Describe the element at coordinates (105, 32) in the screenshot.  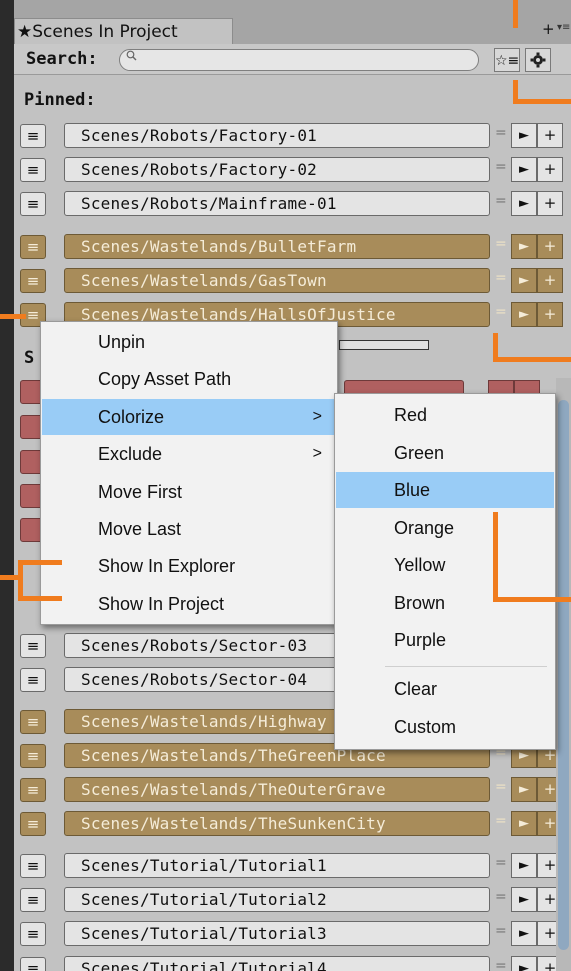
I see `tab-title: Scenes In Project` at that location.